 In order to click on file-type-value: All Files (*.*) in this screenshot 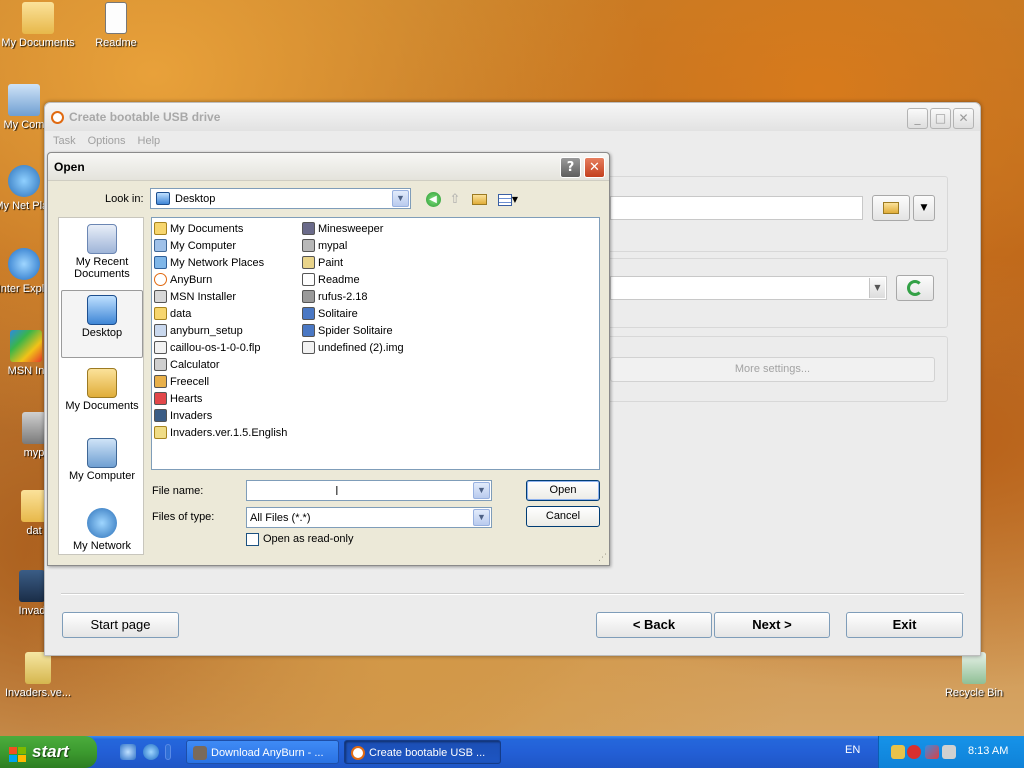, I will do `click(280, 517)`.